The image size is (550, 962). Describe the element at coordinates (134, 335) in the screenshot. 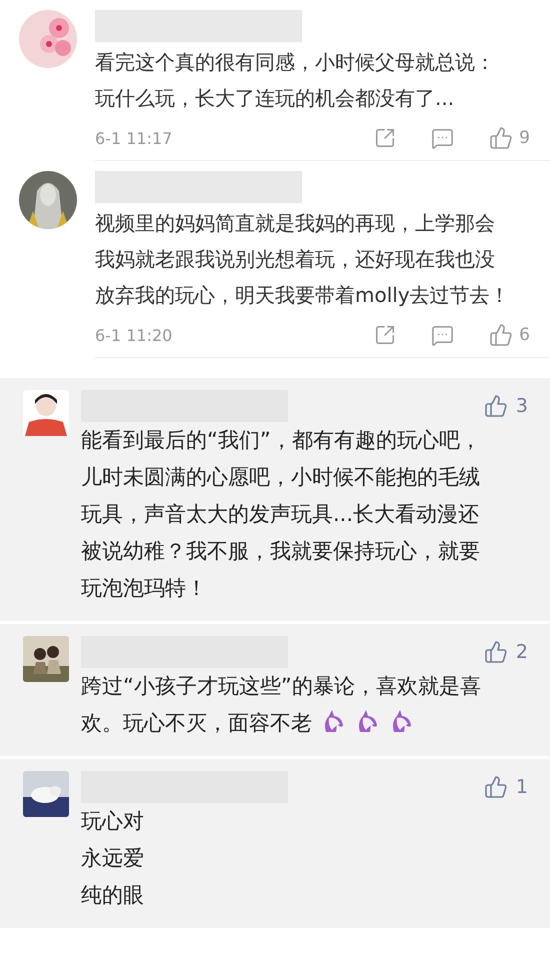

I see `timestamp: 6-1 11:20` at that location.